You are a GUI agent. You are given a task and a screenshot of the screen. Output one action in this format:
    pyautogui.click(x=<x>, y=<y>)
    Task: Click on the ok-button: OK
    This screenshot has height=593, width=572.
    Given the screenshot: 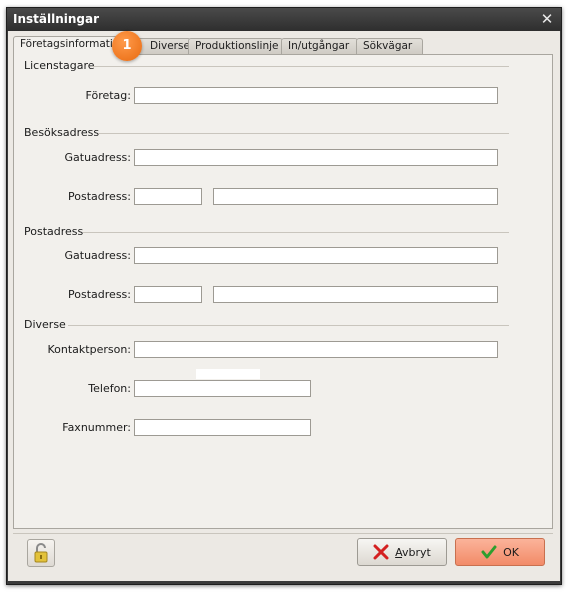 What is the action you would take?
    pyautogui.click(x=500, y=552)
    